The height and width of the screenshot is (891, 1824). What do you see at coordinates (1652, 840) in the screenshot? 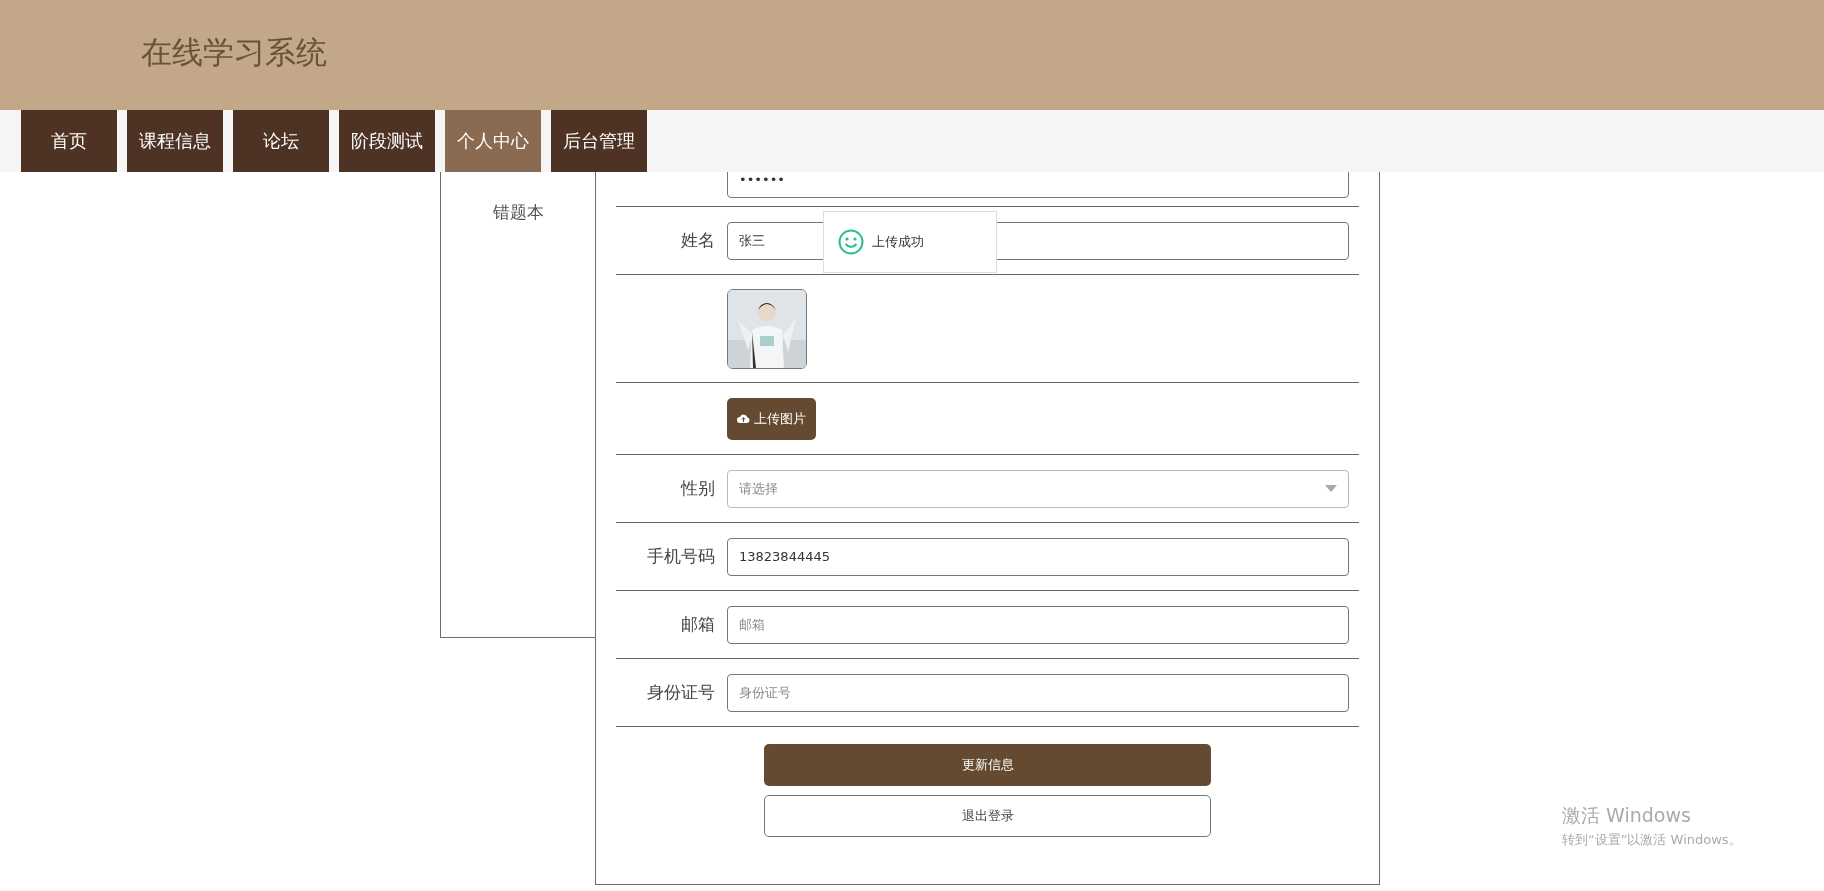
I see `watermark-subtitle: 转到“设置”以激活 Windows。` at bounding box center [1652, 840].